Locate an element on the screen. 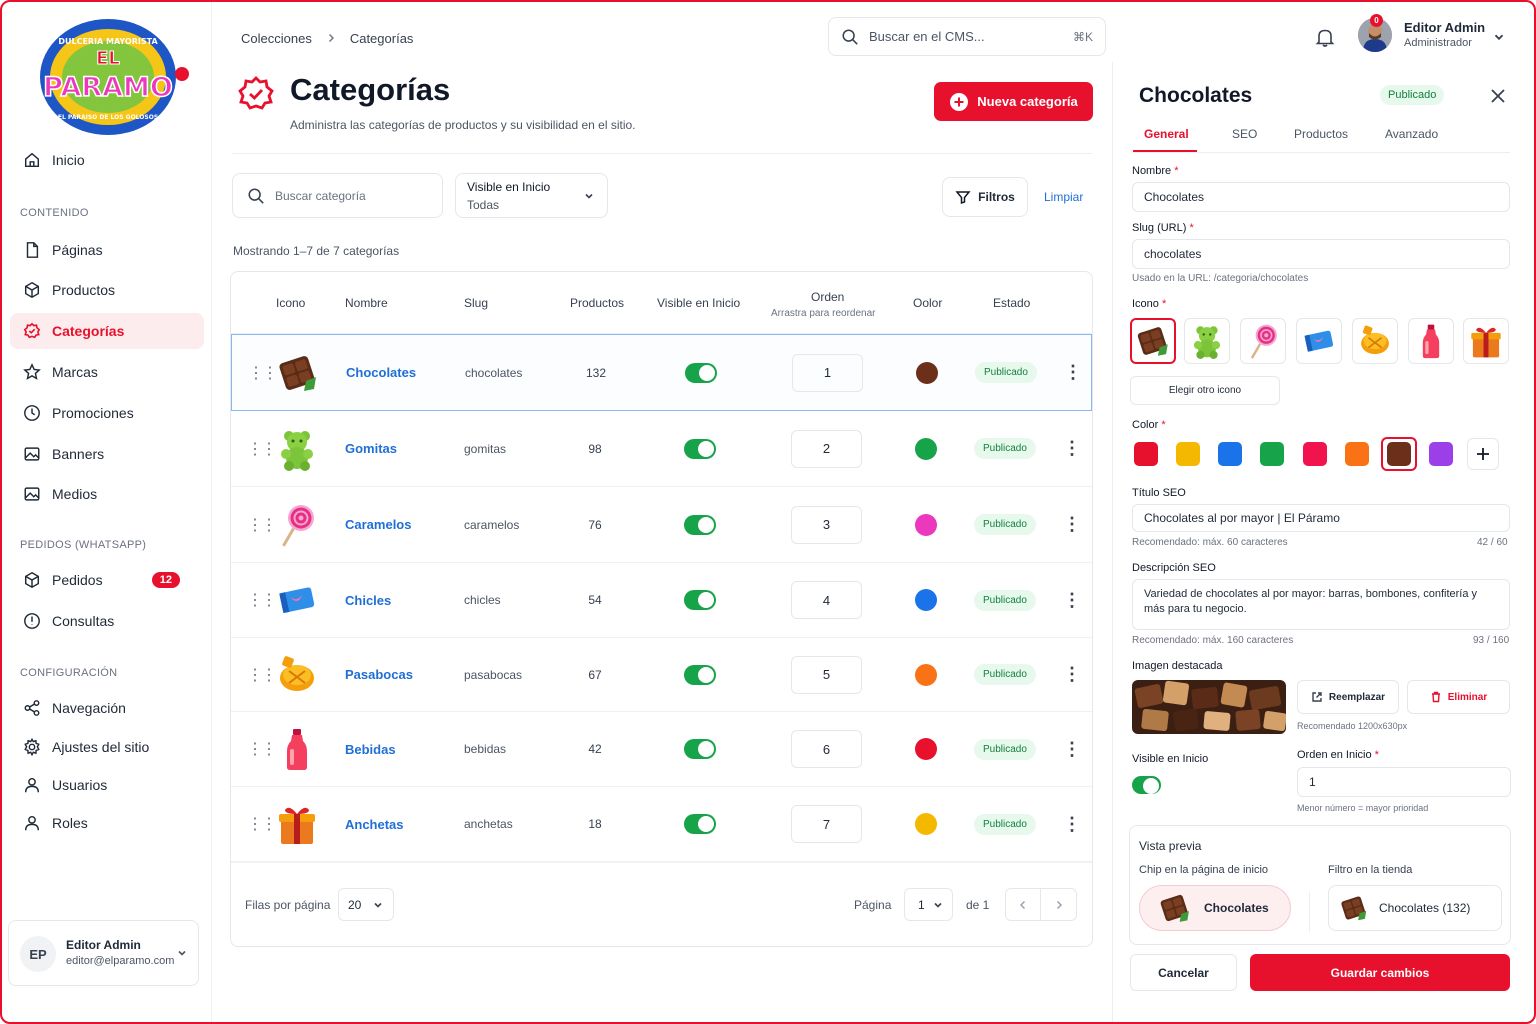 The width and height of the screenshot is (1536, 1024). nav-promociones: Promociones is located at coordinates (107, 413).